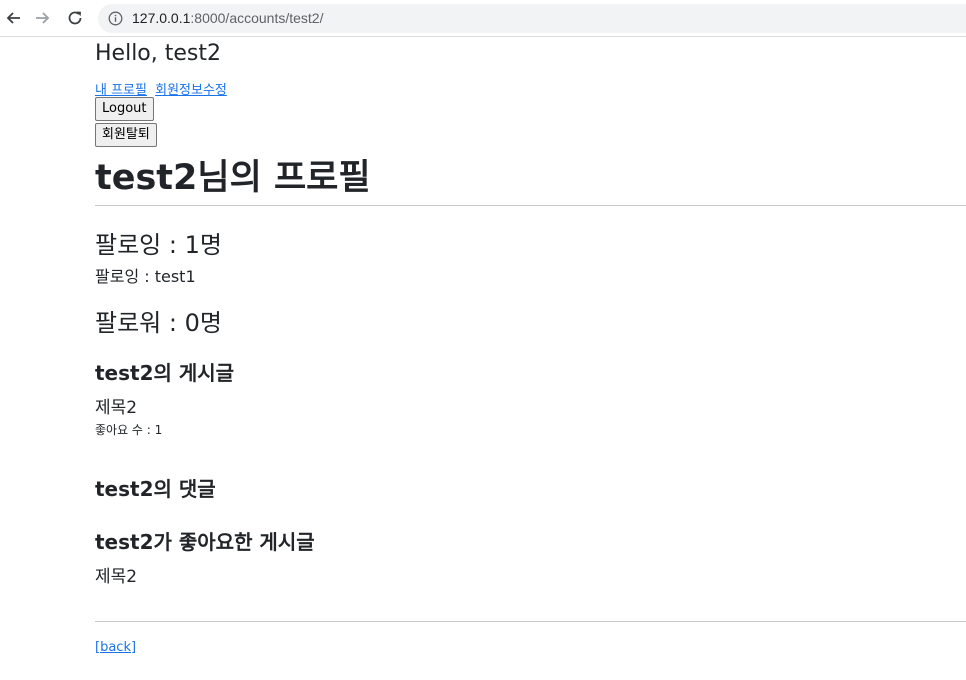 The width and height of the screenshot is (966, 680). Describe the element at coordinates (129, 430) in the screenshot. I see `post-likes: 좋아요 수 : 1` at that location.